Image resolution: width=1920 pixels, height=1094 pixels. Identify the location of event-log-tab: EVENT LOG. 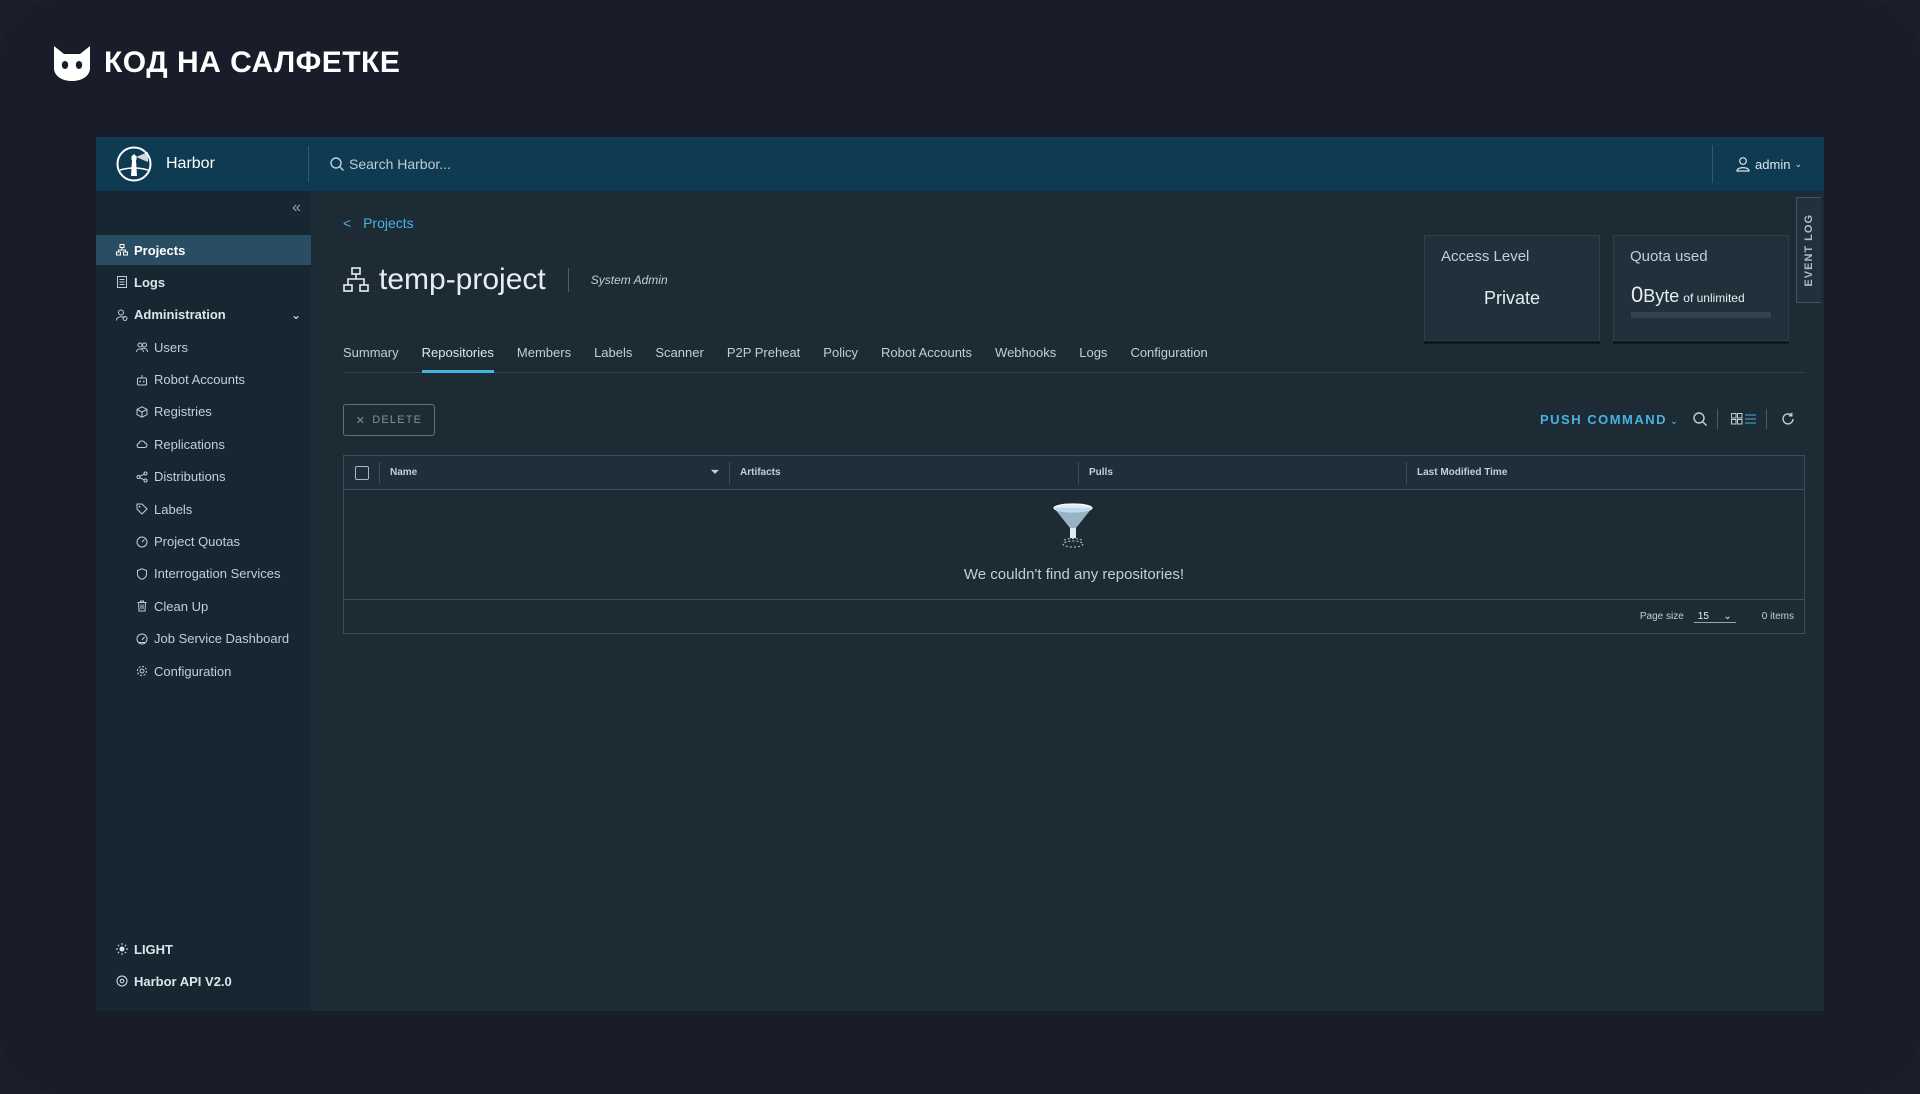
(1808, 250).